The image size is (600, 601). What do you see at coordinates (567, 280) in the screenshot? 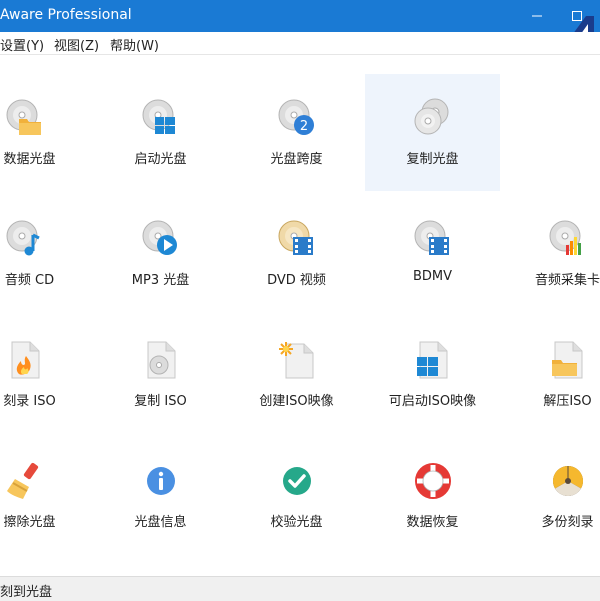
I see `tool-label: 音频采集卡` at bounding box center [567, 280].